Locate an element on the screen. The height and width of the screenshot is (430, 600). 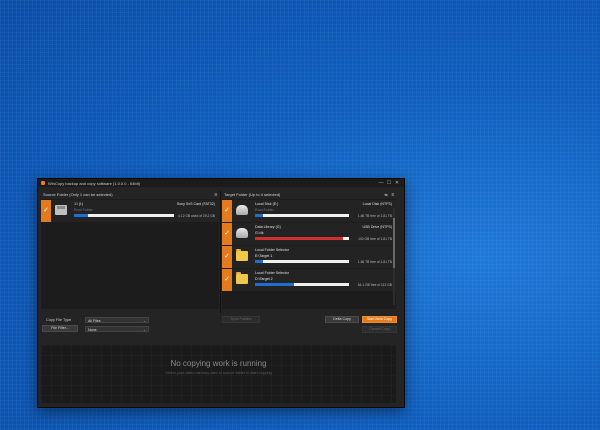
target-item-free: 100 GB free of 1.81 TB is located at coordinates (375, 238).